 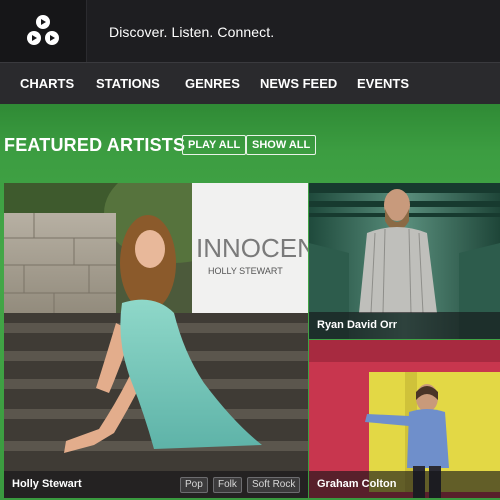 What do you see at coordinates (404, 325) in the screenshot?
I see `artist-caption: Ryan David Orr` at bounding box center [404, 325].